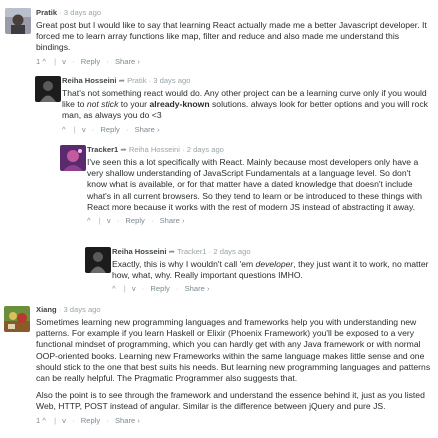 The height and width of the screenshot is (438, 438). What do you see at coordinates (234, 12) in the screenshot?
I see `comment-meta: Pratik · 3 days ago` at bounding box center [234, 12].